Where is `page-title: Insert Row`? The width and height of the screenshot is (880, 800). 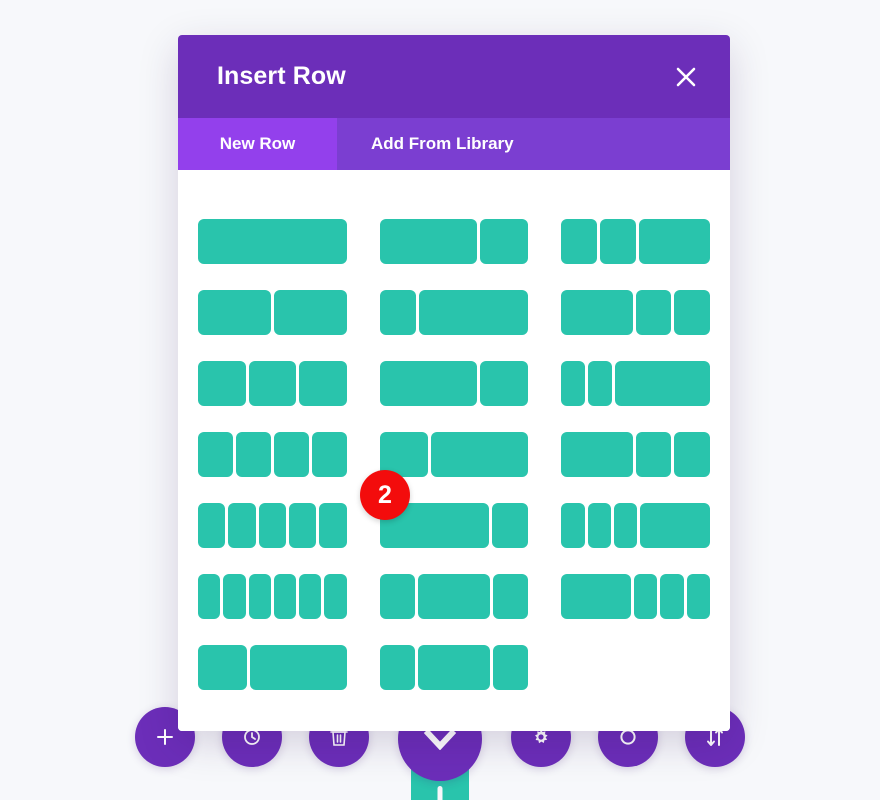
page-title: Insert Row is located at coordinates (281, 76).